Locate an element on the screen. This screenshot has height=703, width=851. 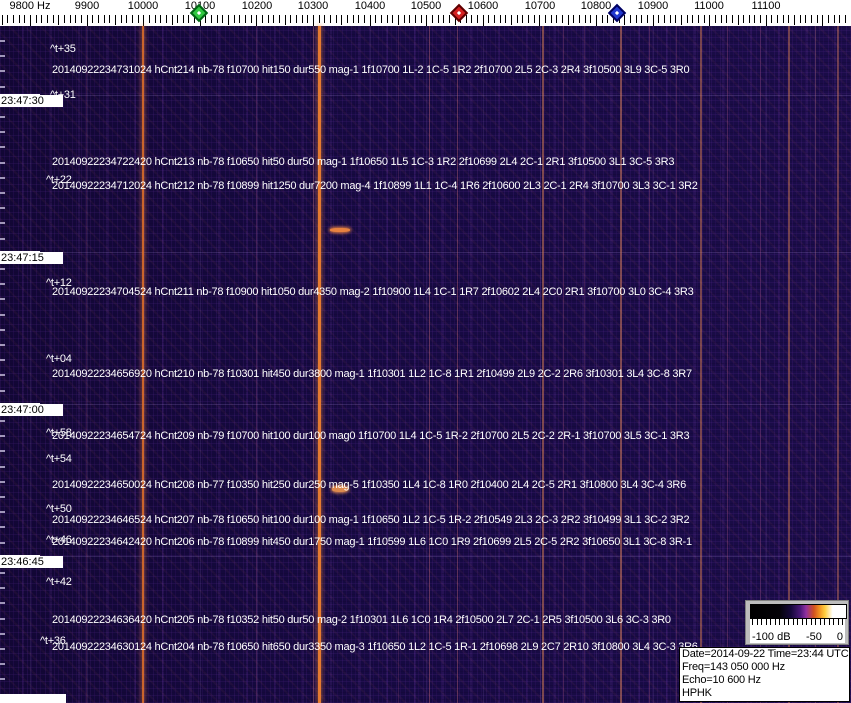
detection-time-marker: ^t+04 is located at coordinates (59, 359).